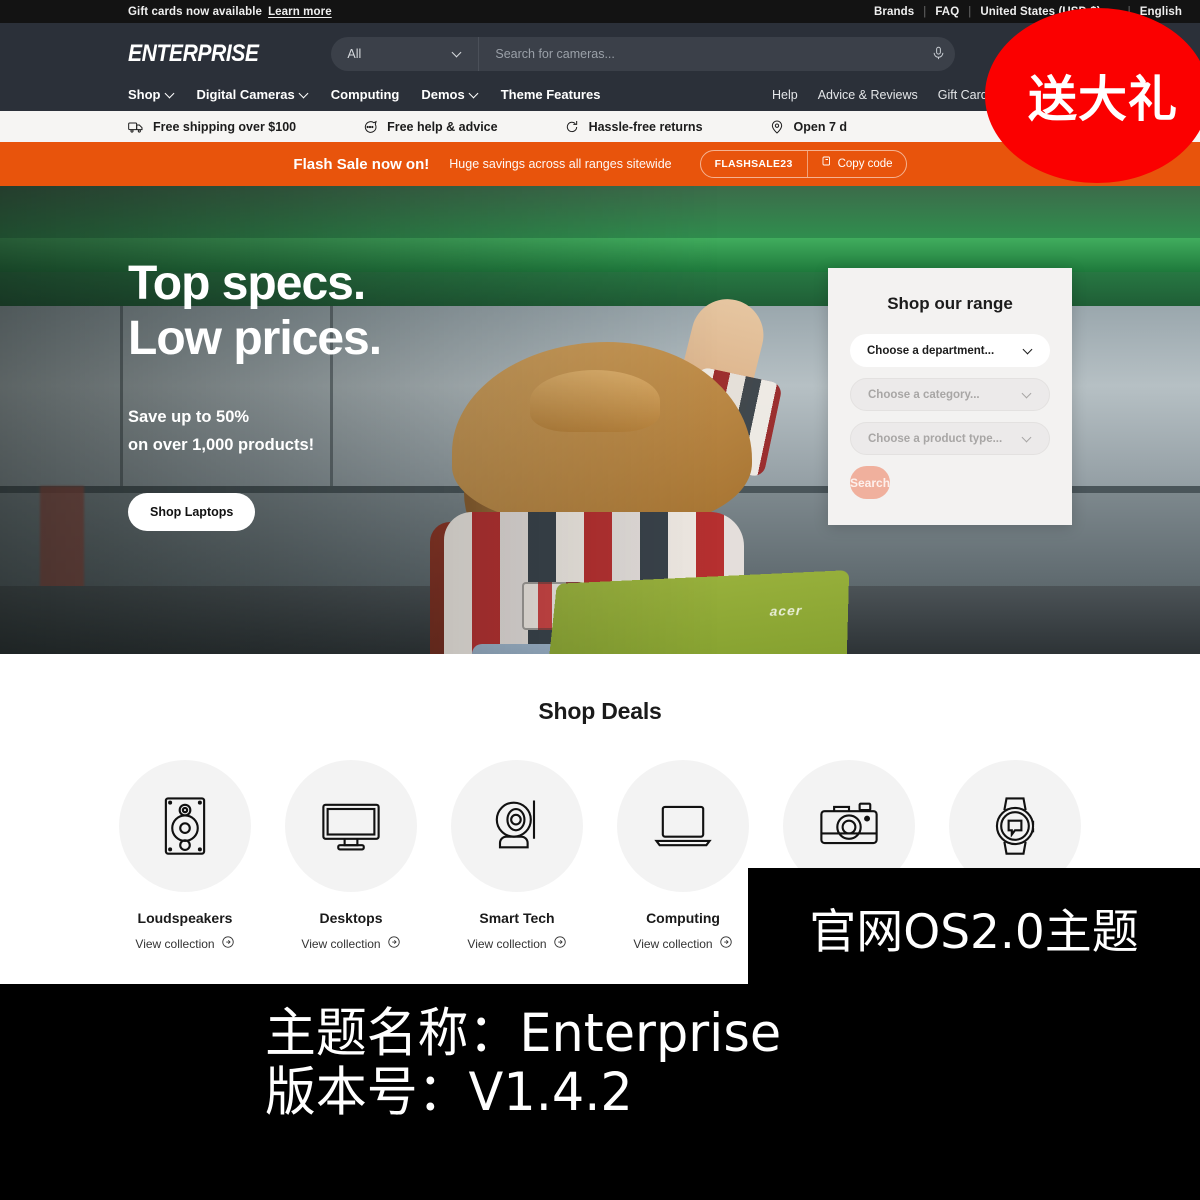 Image resolution: width=1200 pixels, height=1200 pixels. I want to click on microphone-icon, so click(938, 53).